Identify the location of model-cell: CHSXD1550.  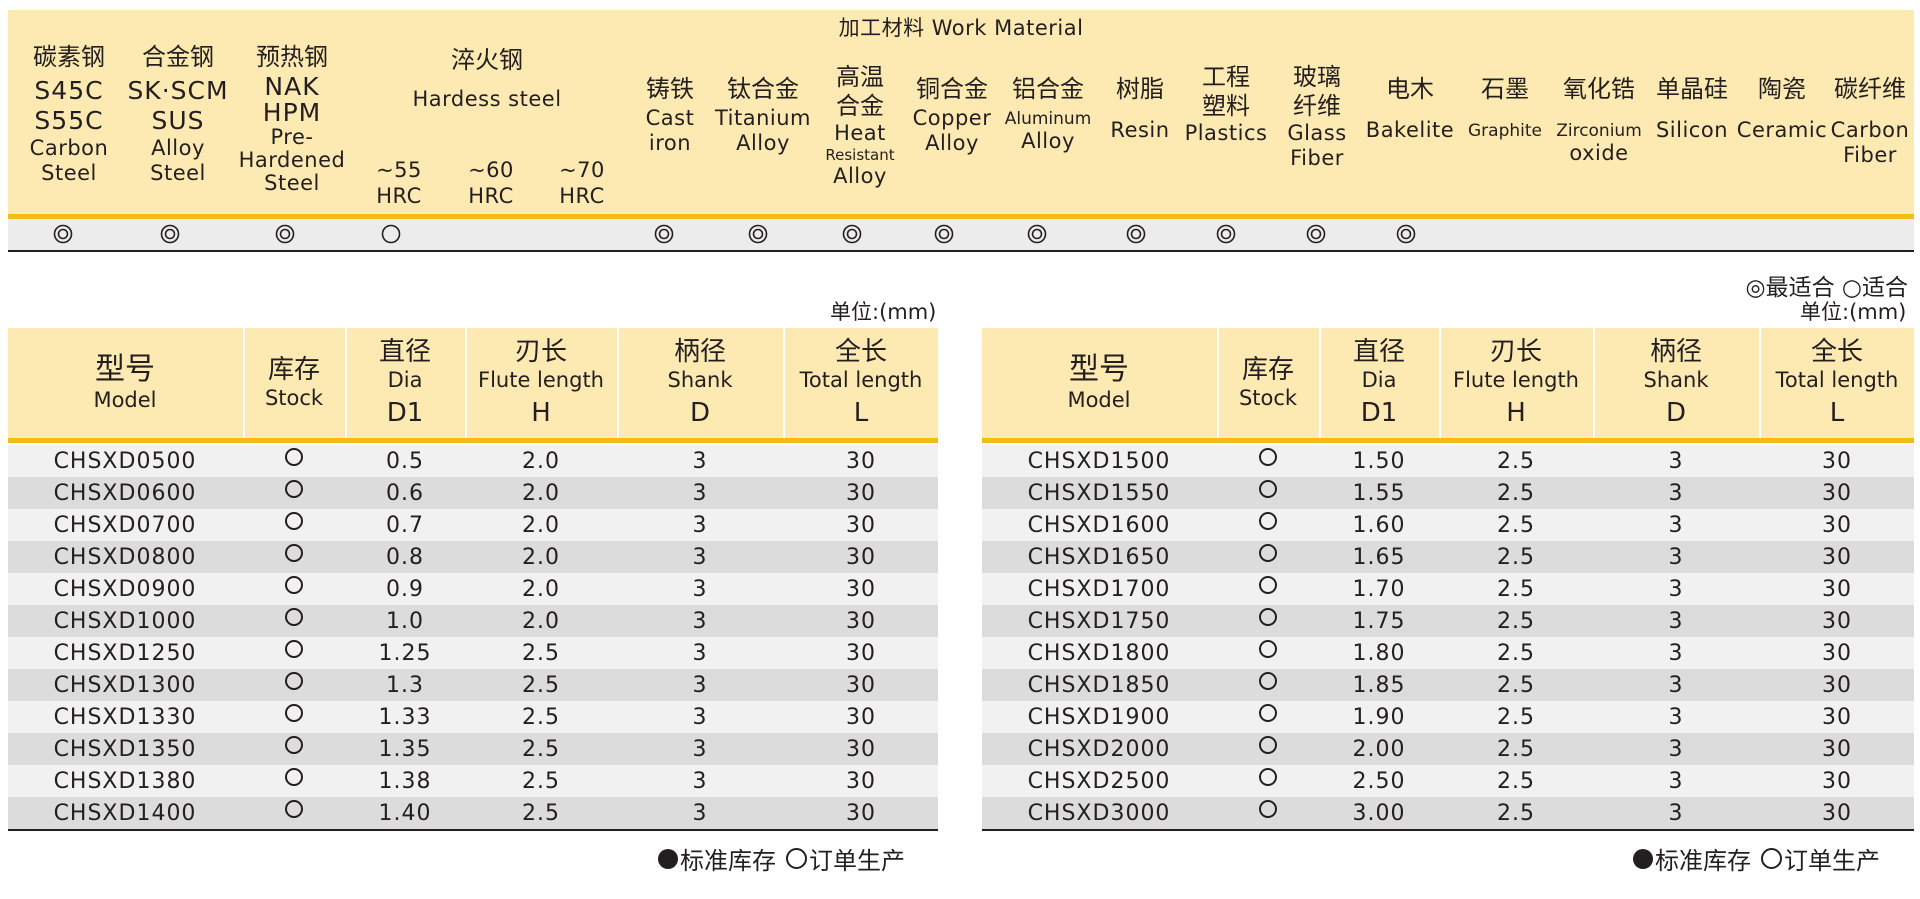
(1099, 493).